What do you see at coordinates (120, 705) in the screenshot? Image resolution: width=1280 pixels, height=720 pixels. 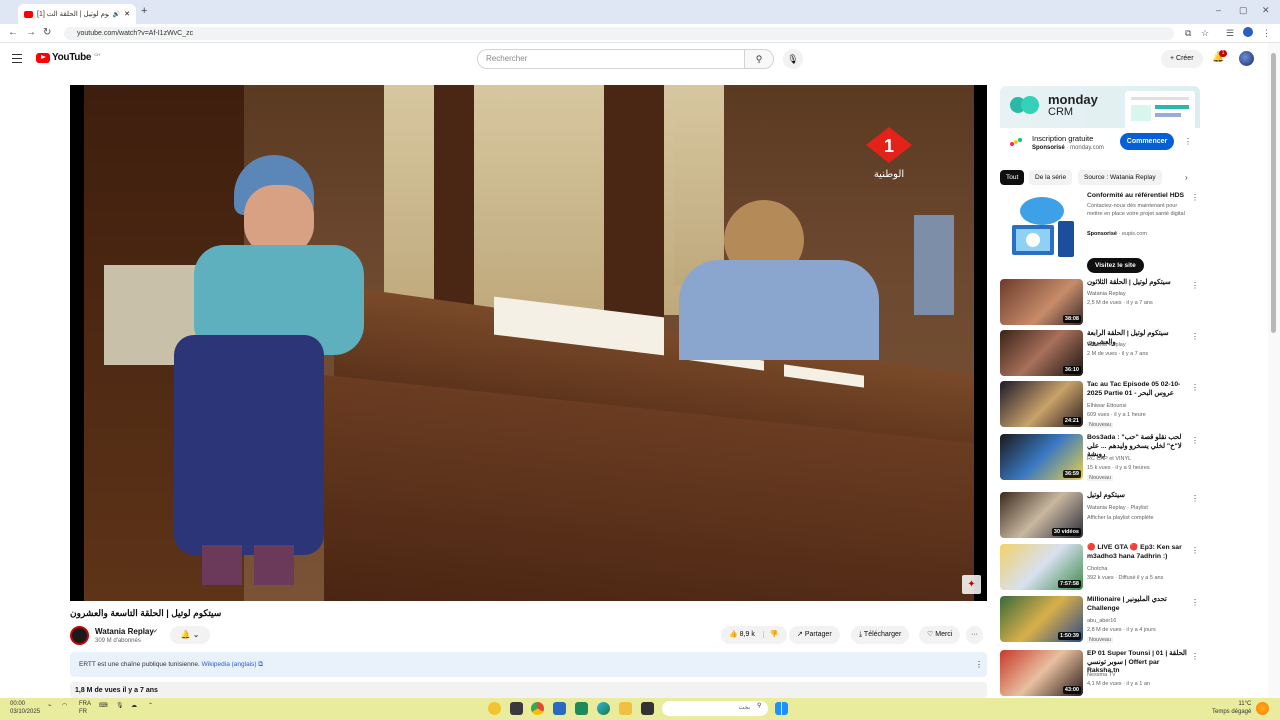 I see `microphone-icon: 🎙` at bounding box center [120, 705].